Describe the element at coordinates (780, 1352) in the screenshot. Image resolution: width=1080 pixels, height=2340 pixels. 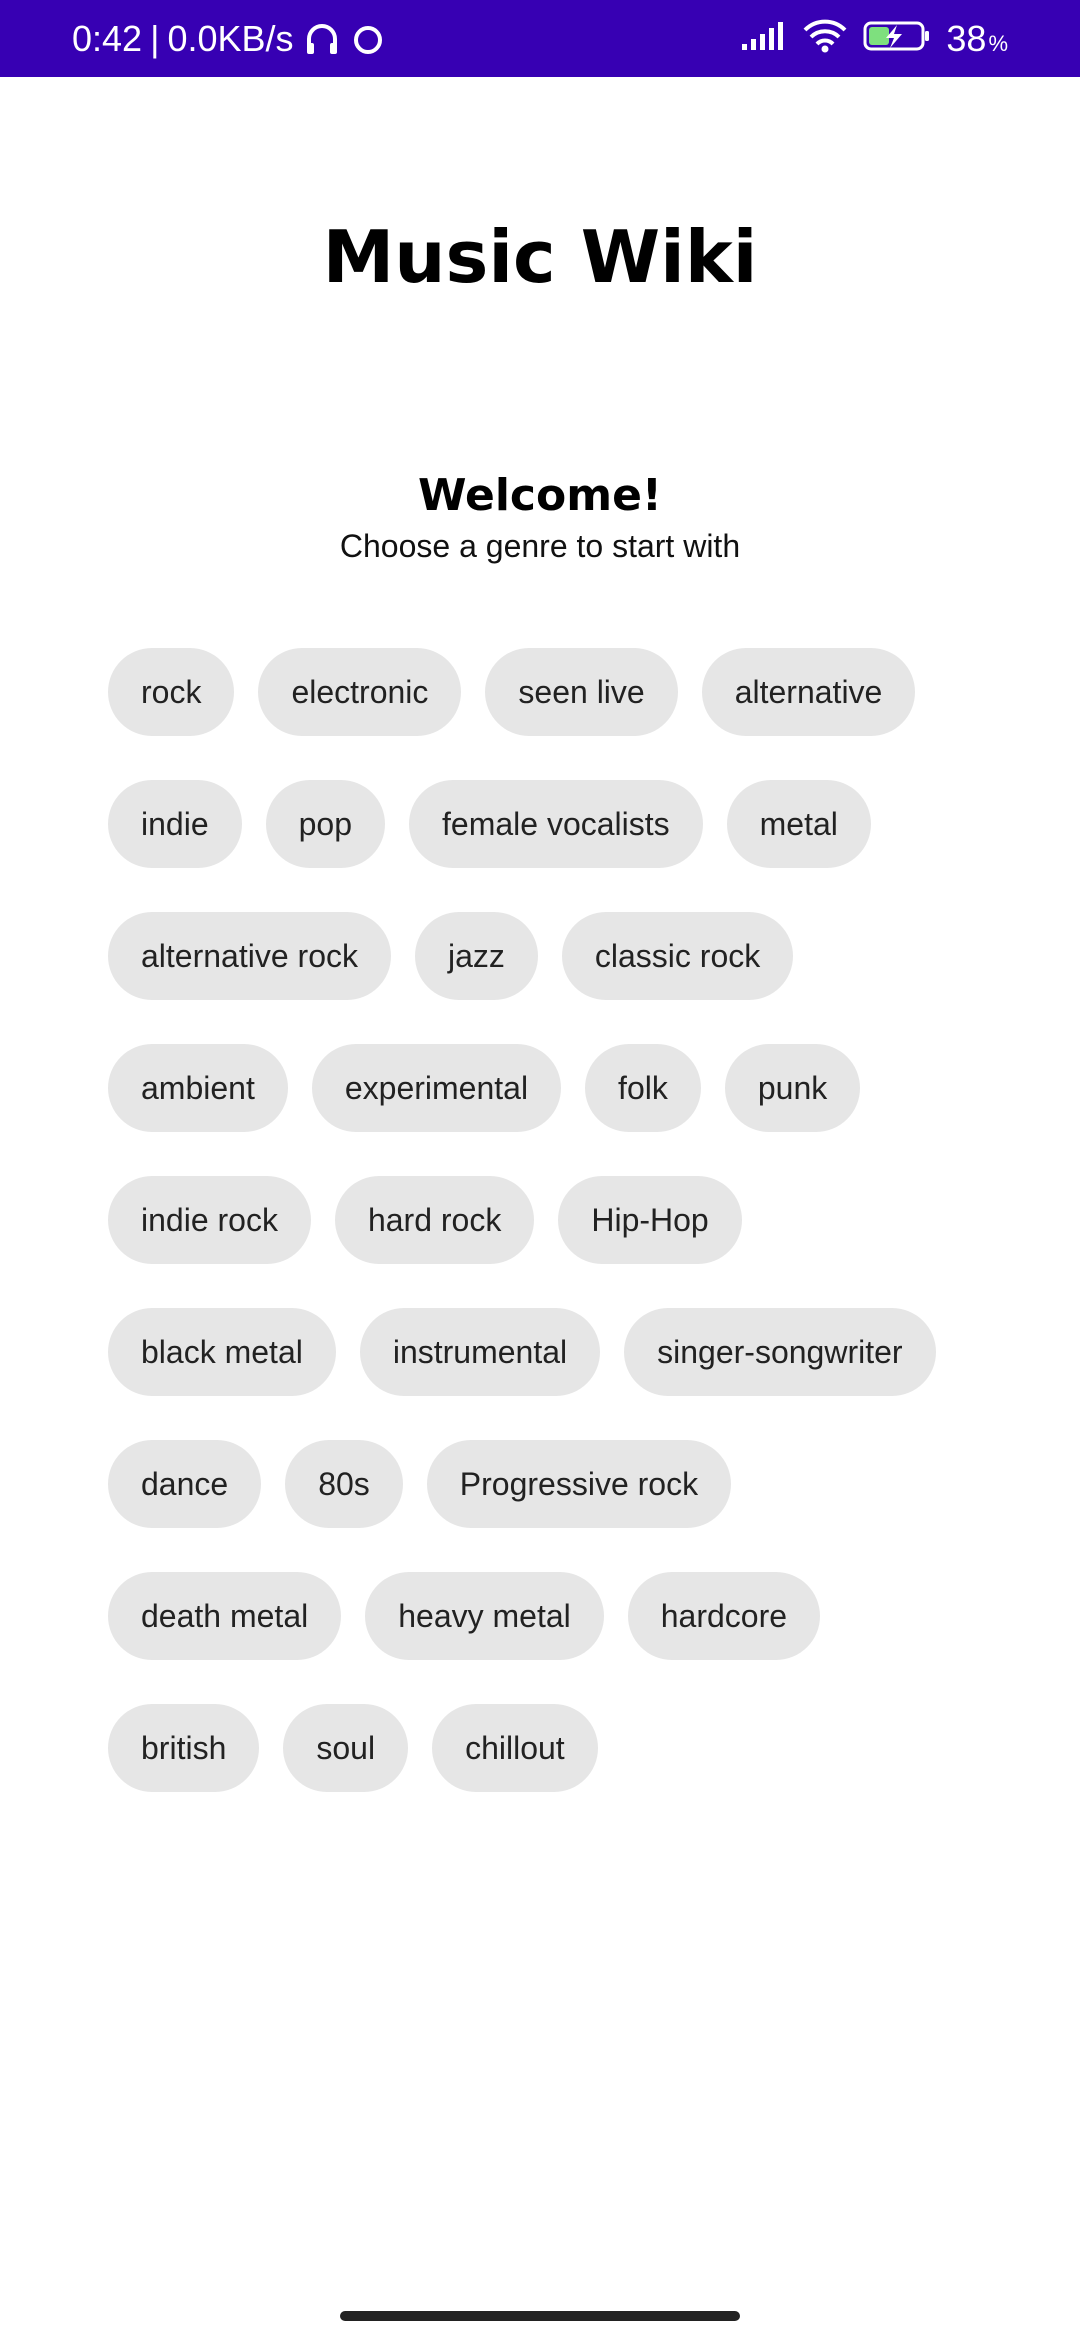
I see `genre-chip: singer-songwriter` at that location.